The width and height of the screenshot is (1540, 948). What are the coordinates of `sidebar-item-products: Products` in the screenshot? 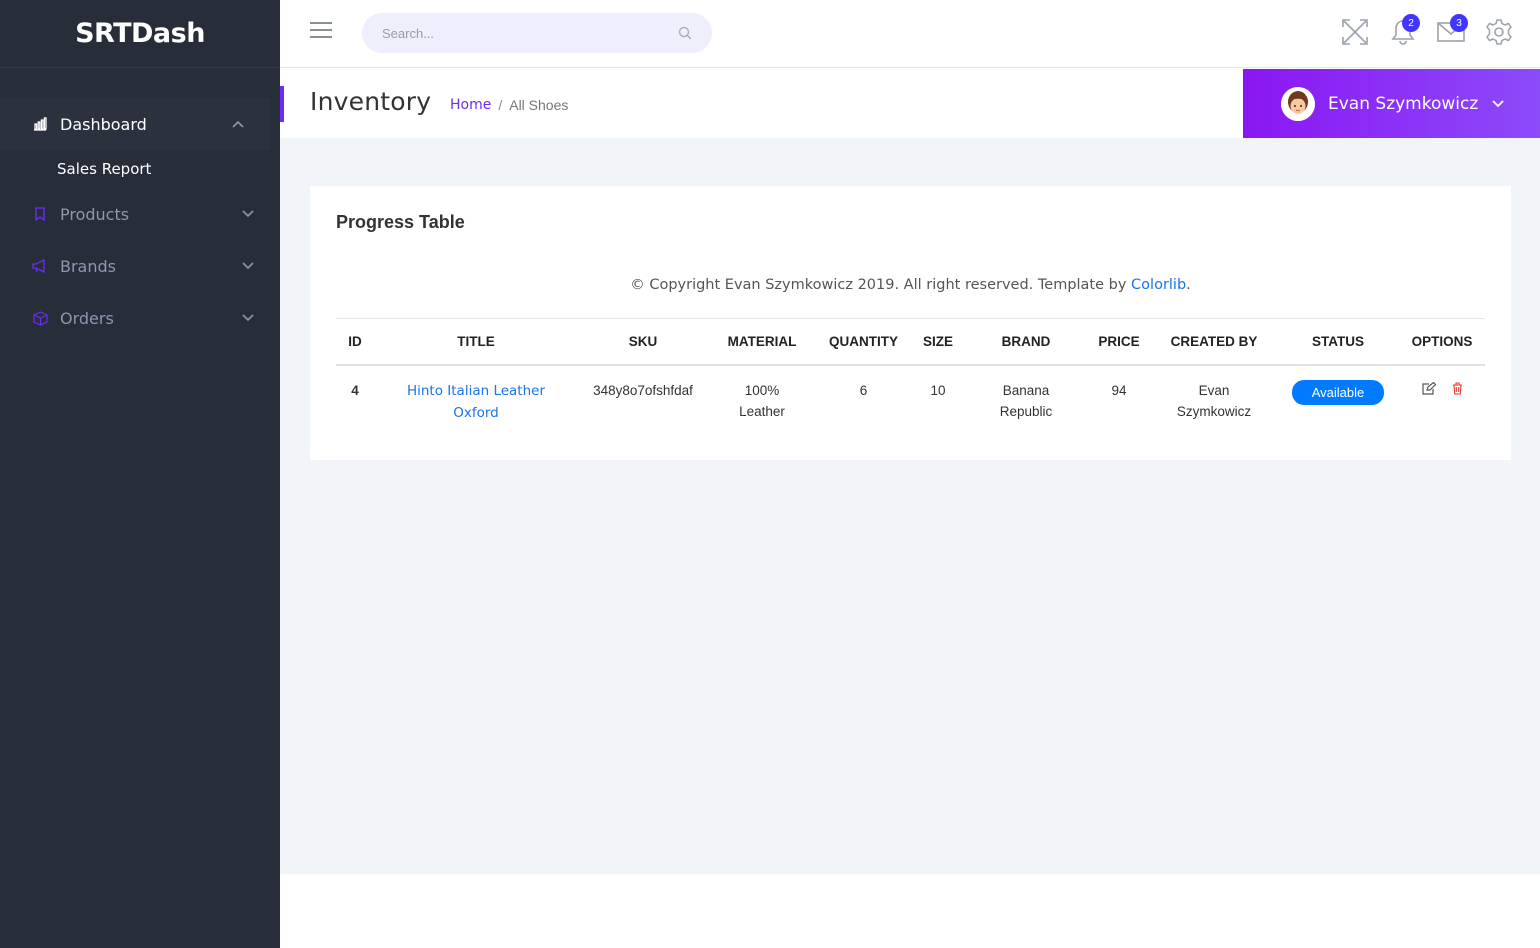 It's located at (140, 214).